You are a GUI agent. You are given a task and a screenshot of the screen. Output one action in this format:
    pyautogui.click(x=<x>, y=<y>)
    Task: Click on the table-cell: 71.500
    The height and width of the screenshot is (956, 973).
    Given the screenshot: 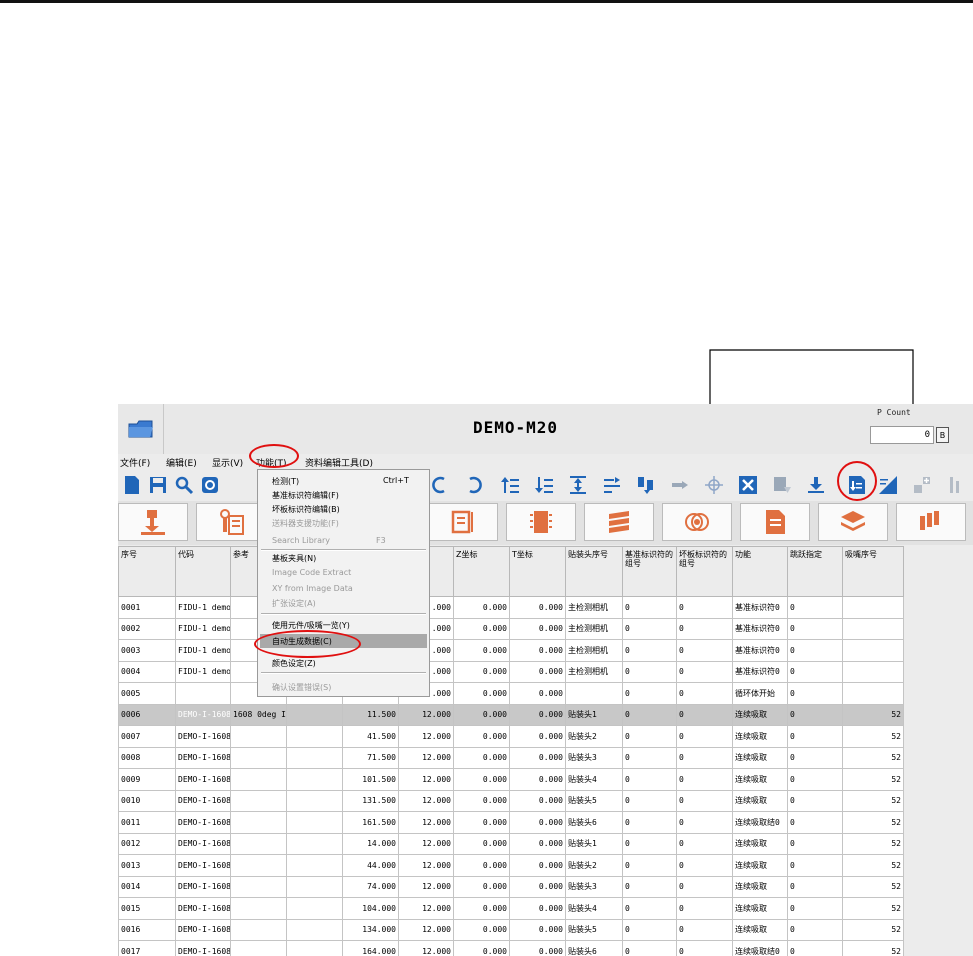 What is the action you would take?
    pyautogui.click(x=370, y=757)
    